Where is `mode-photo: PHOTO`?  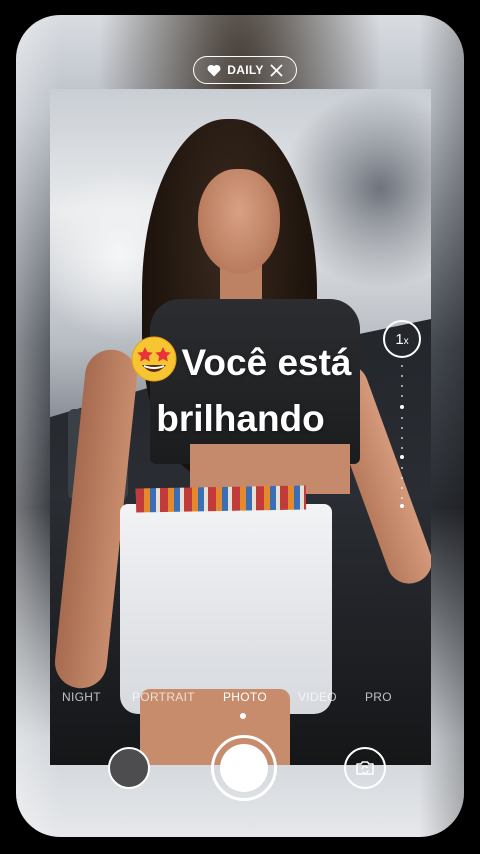 mode-photo: PHOTO is located at coordinates (245, 697).